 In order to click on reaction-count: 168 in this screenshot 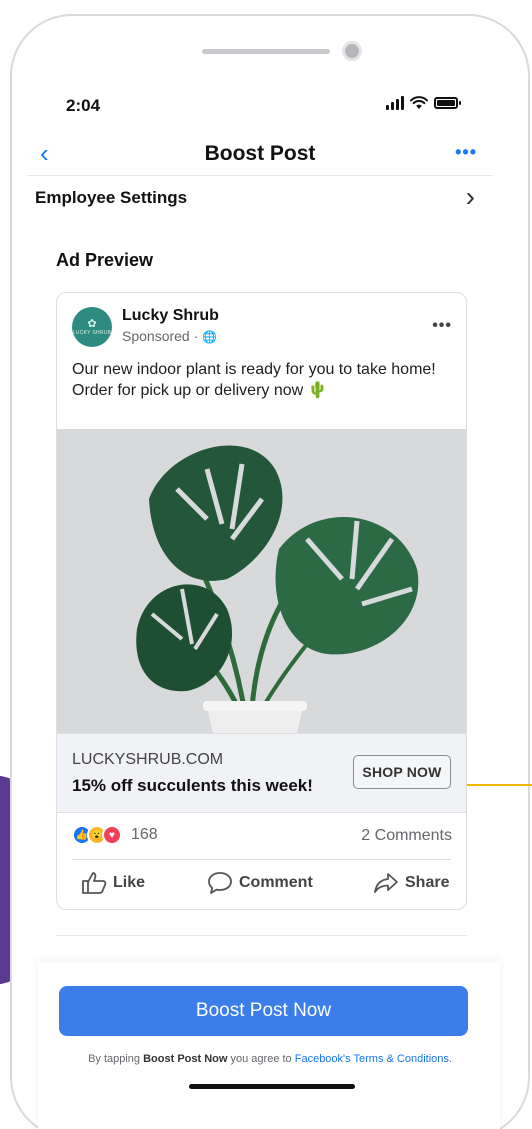, I will do `click(144, 834)`.